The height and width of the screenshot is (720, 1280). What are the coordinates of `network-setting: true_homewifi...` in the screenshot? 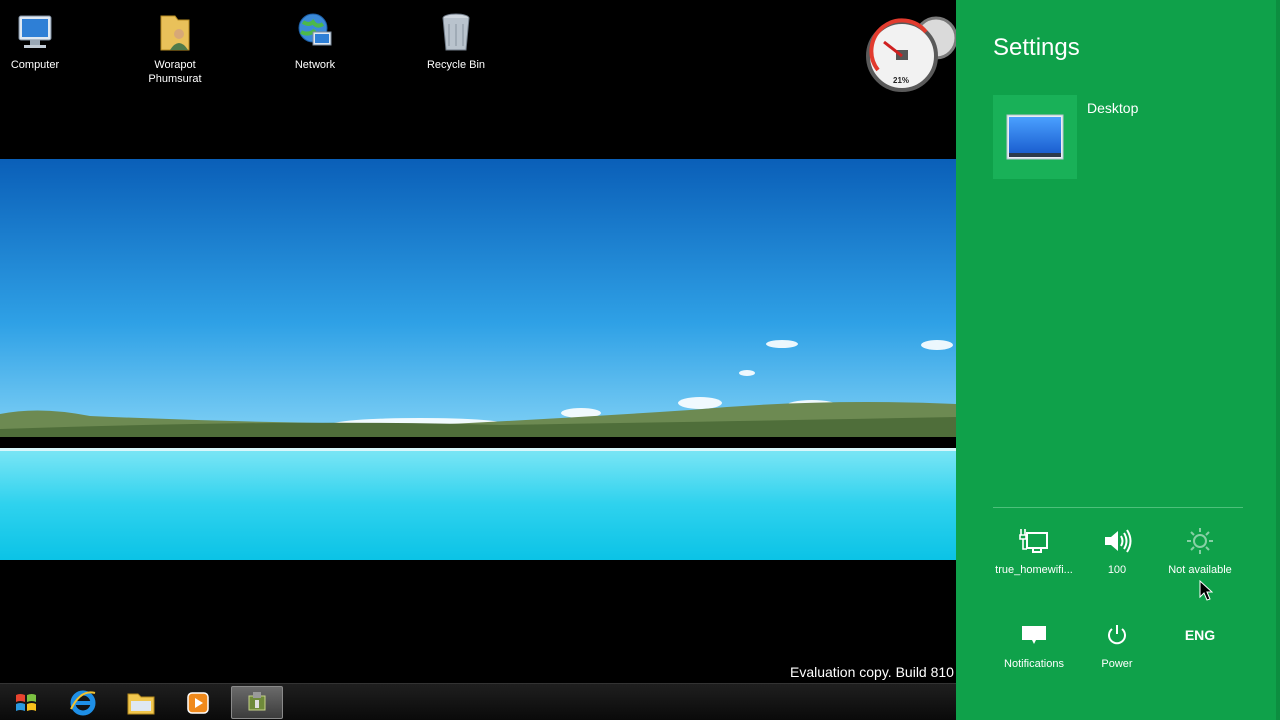 It's located at (1034, 550).